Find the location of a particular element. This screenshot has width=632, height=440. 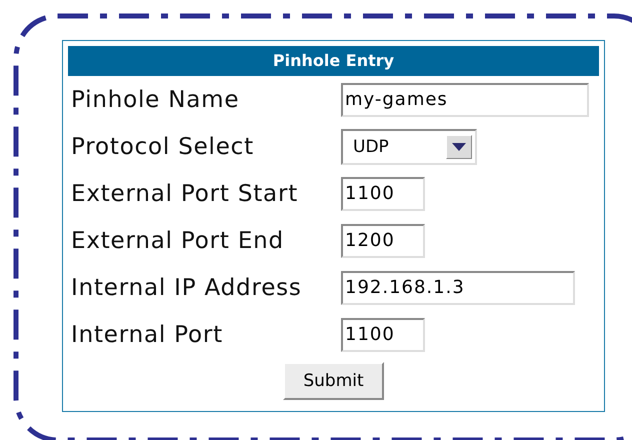

field-label: External Port End is located at coordinates (177, 241).